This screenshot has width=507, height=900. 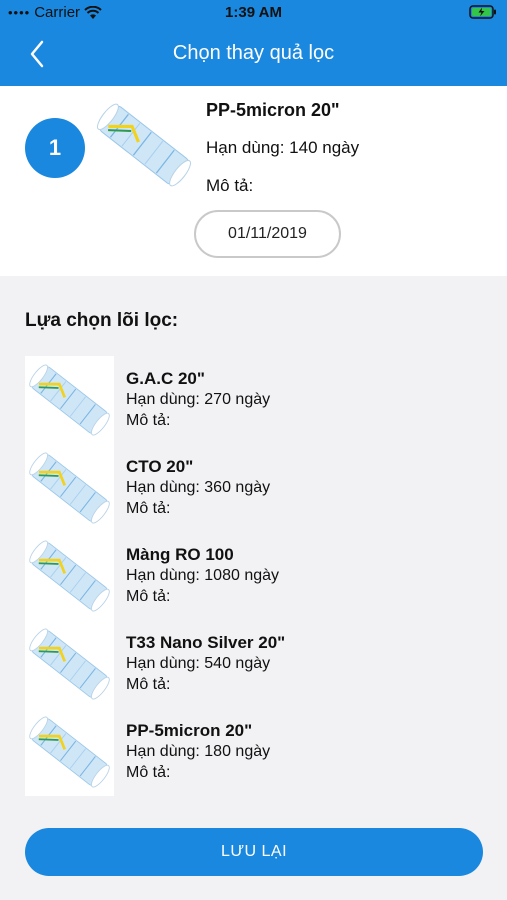 I want to click on filter-index-badge: 1, so click(x=55, y=148).